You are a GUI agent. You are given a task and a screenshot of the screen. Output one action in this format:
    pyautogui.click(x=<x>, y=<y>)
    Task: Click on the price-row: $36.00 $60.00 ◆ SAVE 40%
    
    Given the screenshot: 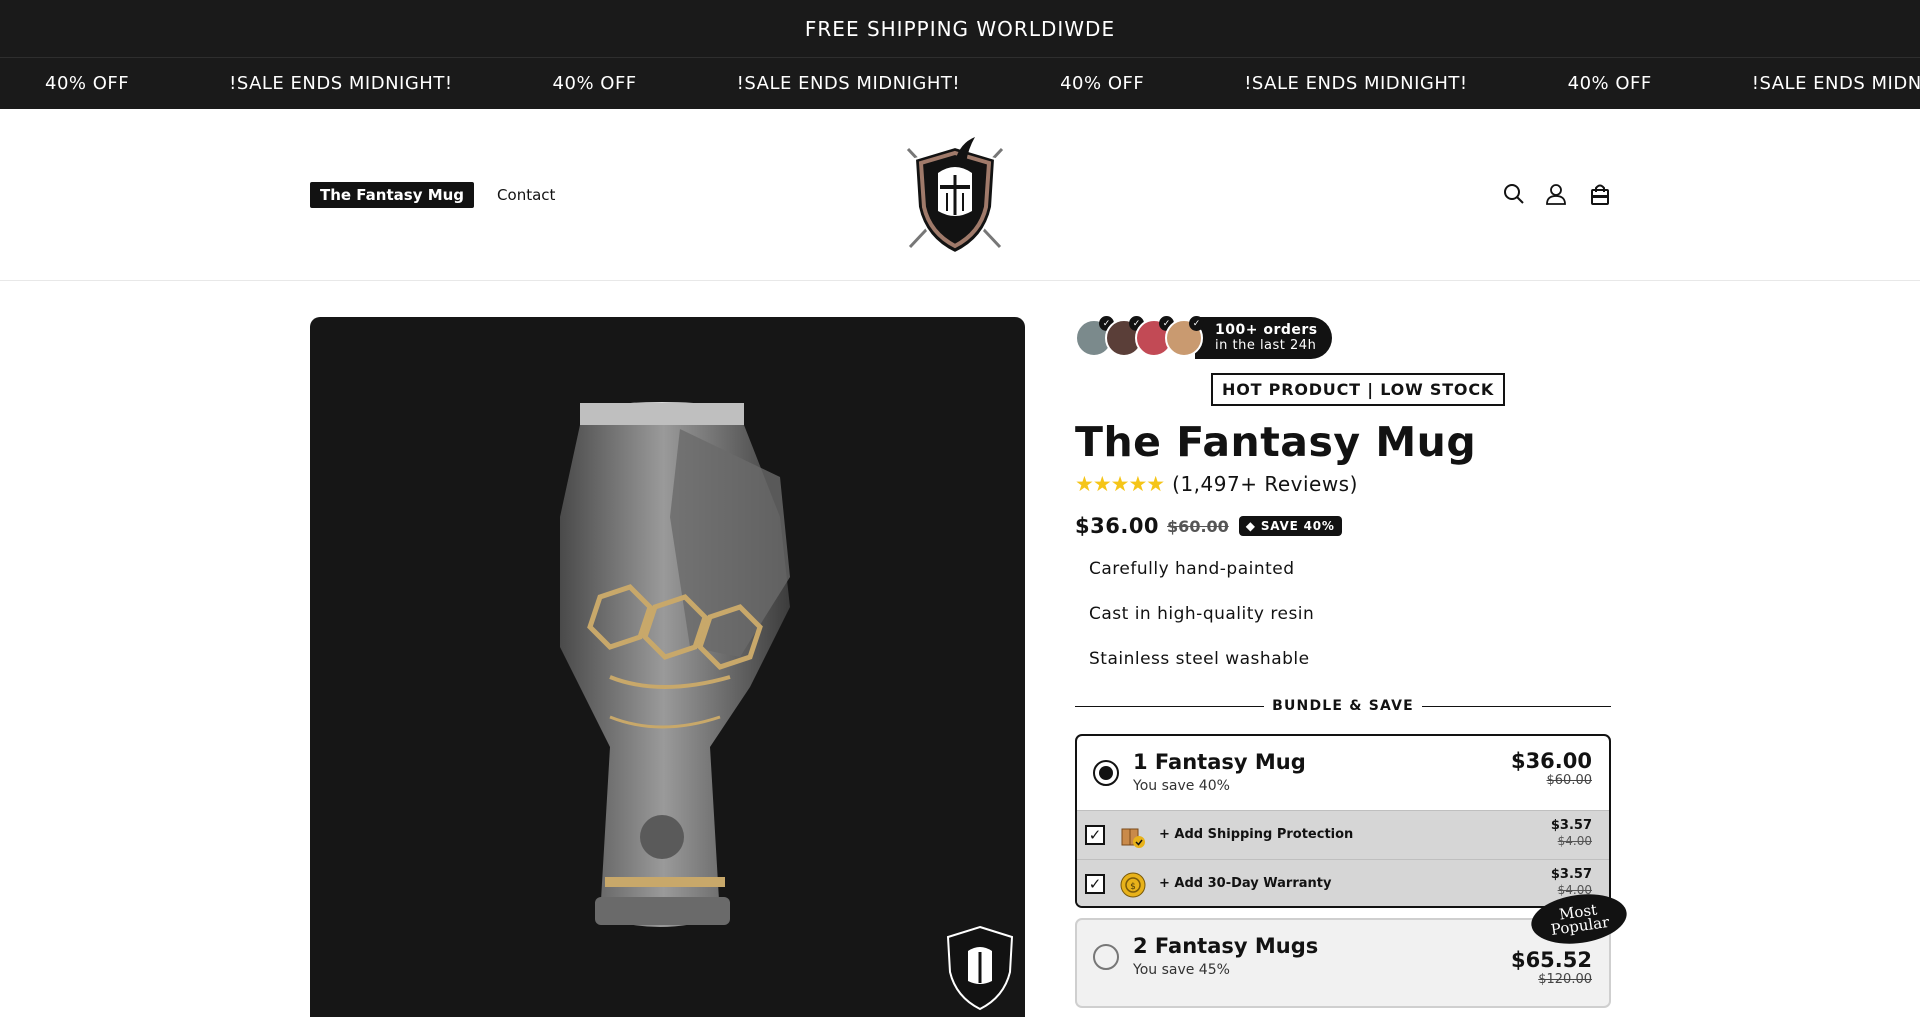 What is the action you would take?
    pyautogui.click(x=1208, y=526)
    